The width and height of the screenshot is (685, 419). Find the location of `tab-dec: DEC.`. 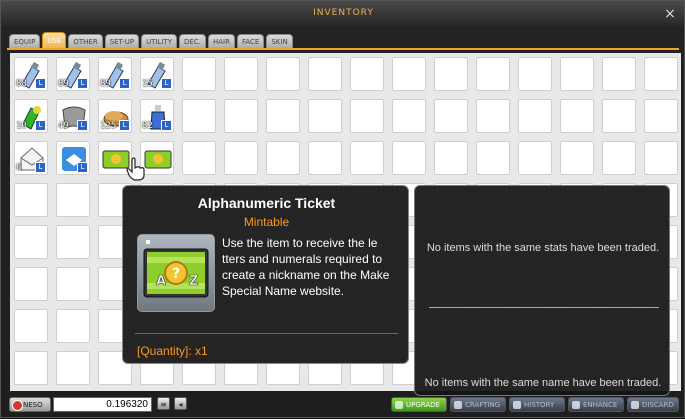

tab-dec: DEC. is located at coordinates (192, 41).